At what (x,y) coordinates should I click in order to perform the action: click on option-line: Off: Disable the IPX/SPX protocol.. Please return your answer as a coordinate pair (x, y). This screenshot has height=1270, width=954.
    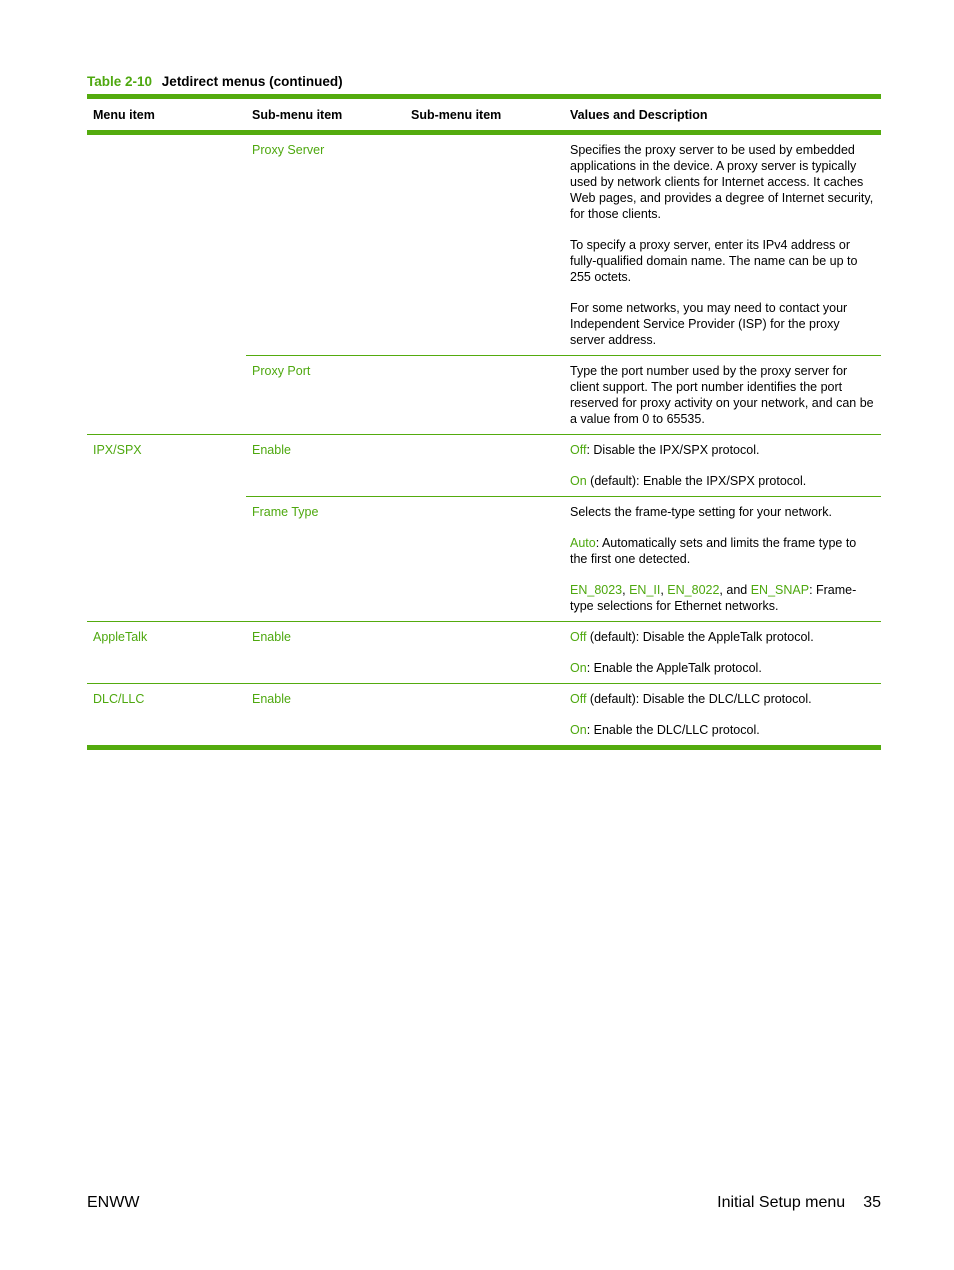
    Looking at the image, I should click on (723, 450).